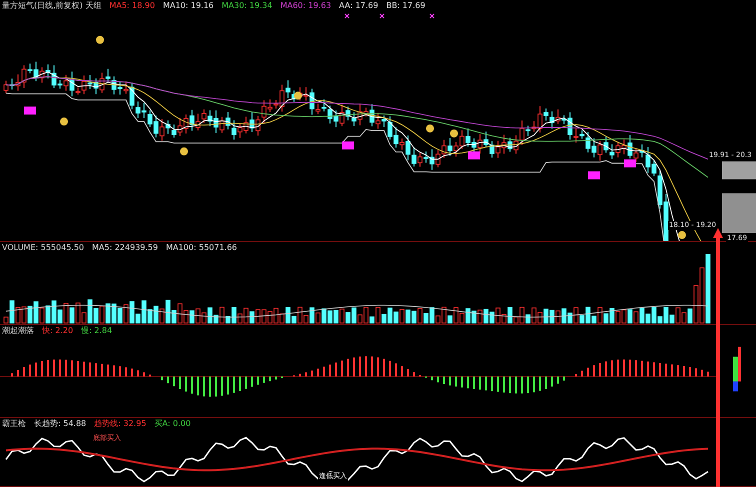 The image size is (756, 487). I want to click on indicator-value: MA100: 55071.66, so click(202, 248).